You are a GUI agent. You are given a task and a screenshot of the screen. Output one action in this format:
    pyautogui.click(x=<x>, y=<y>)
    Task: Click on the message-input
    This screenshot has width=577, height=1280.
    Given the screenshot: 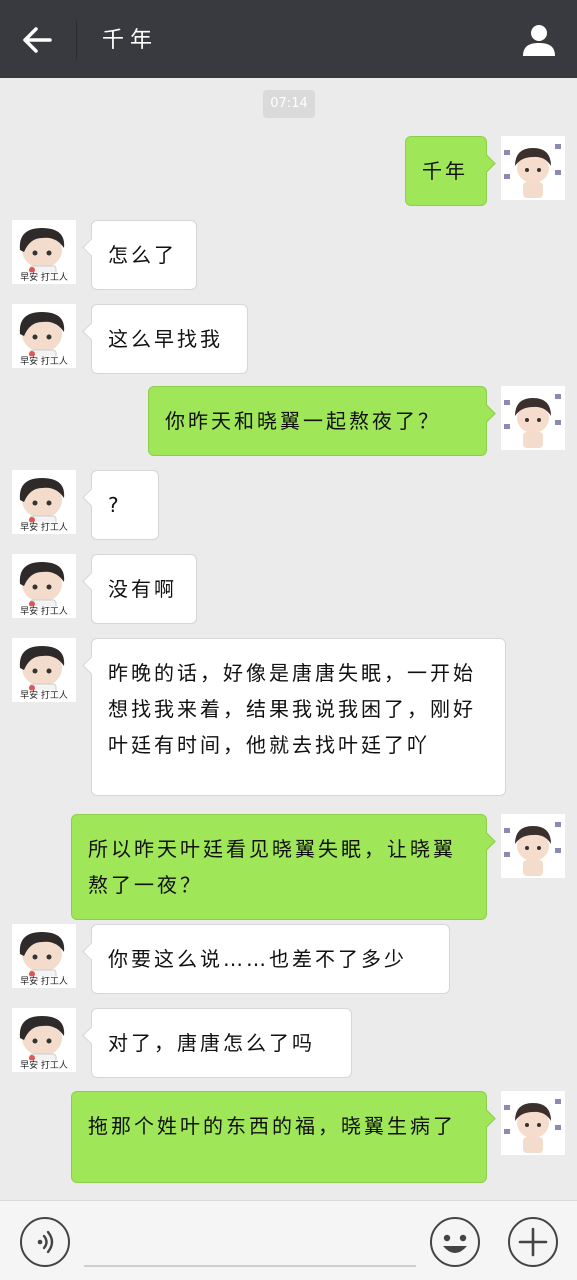 What is the action you would take?
    pyautogui.click(x=250, y=1243)
    